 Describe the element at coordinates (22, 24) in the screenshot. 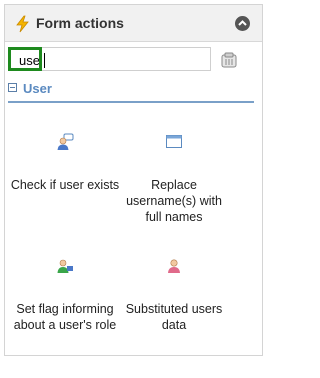

I see `lightning-icon` at that location.